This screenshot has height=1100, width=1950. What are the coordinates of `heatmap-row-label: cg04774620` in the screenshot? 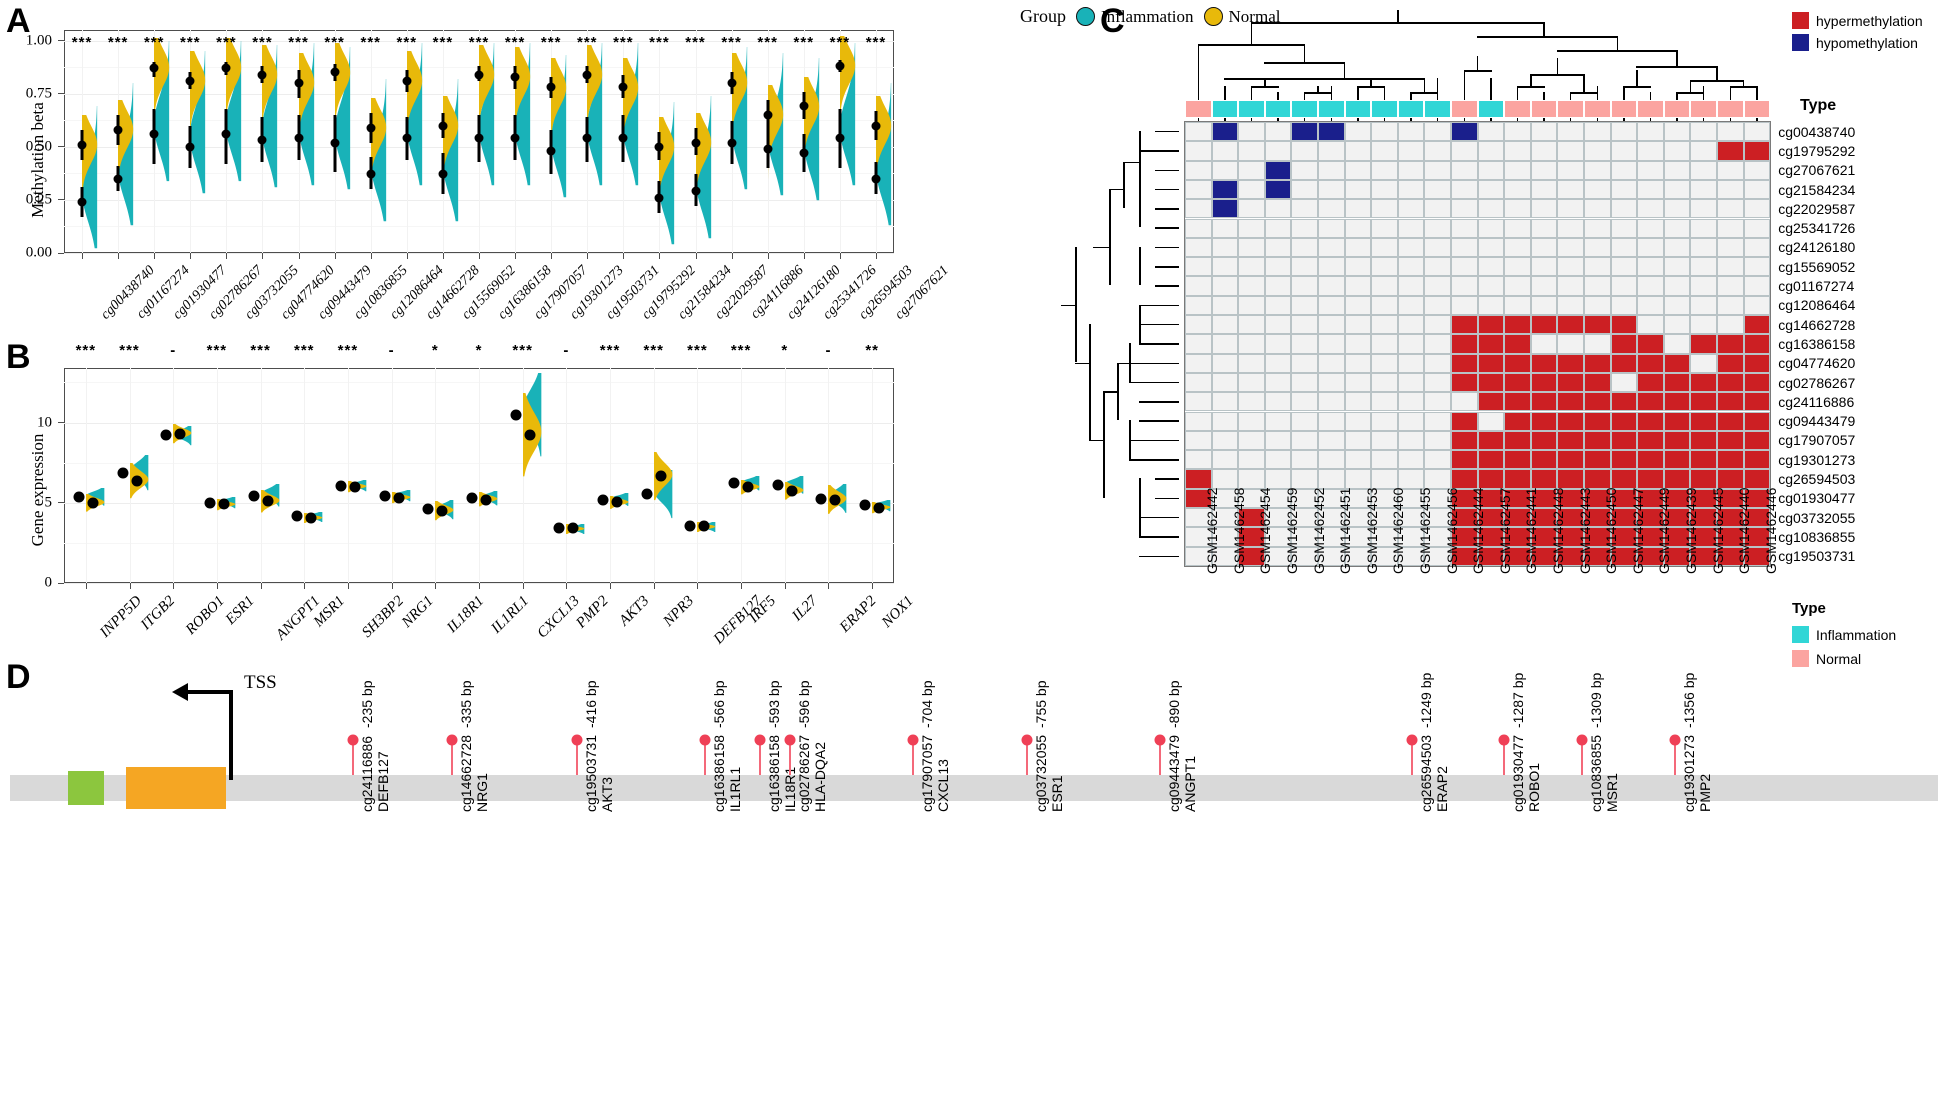 It's located at (1817, 363).